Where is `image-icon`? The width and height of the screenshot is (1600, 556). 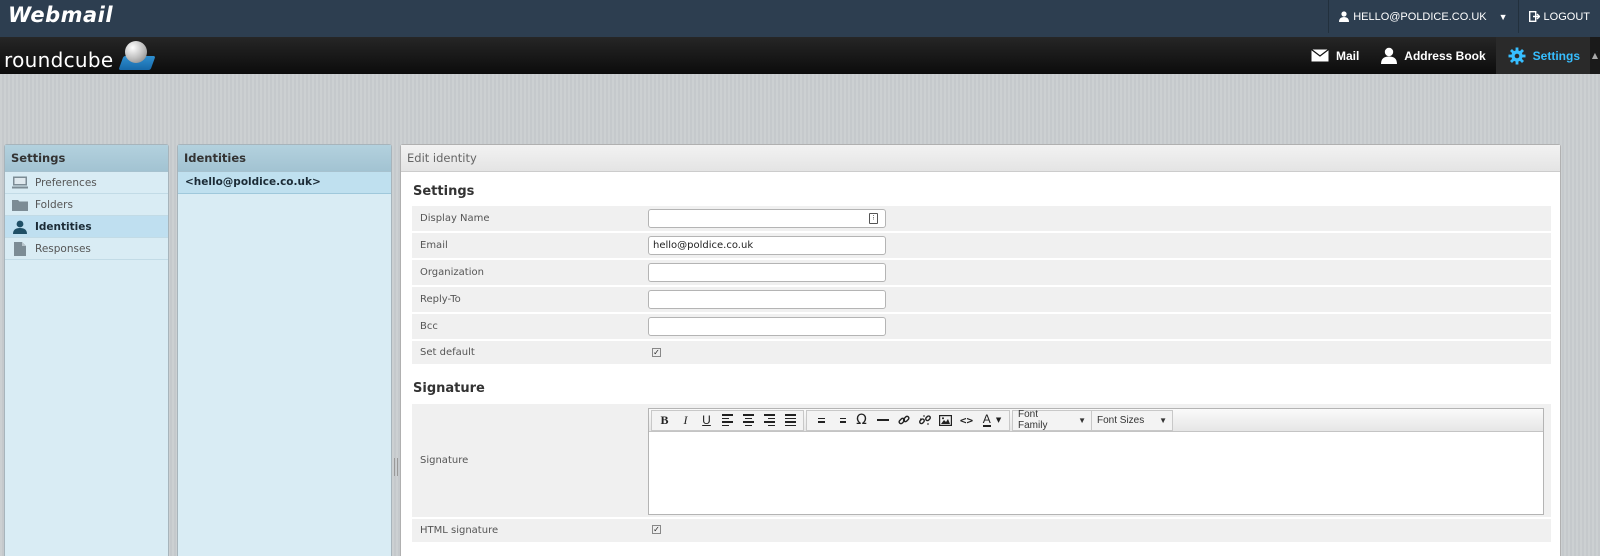 image-icon is located at coordinates (945, 420).